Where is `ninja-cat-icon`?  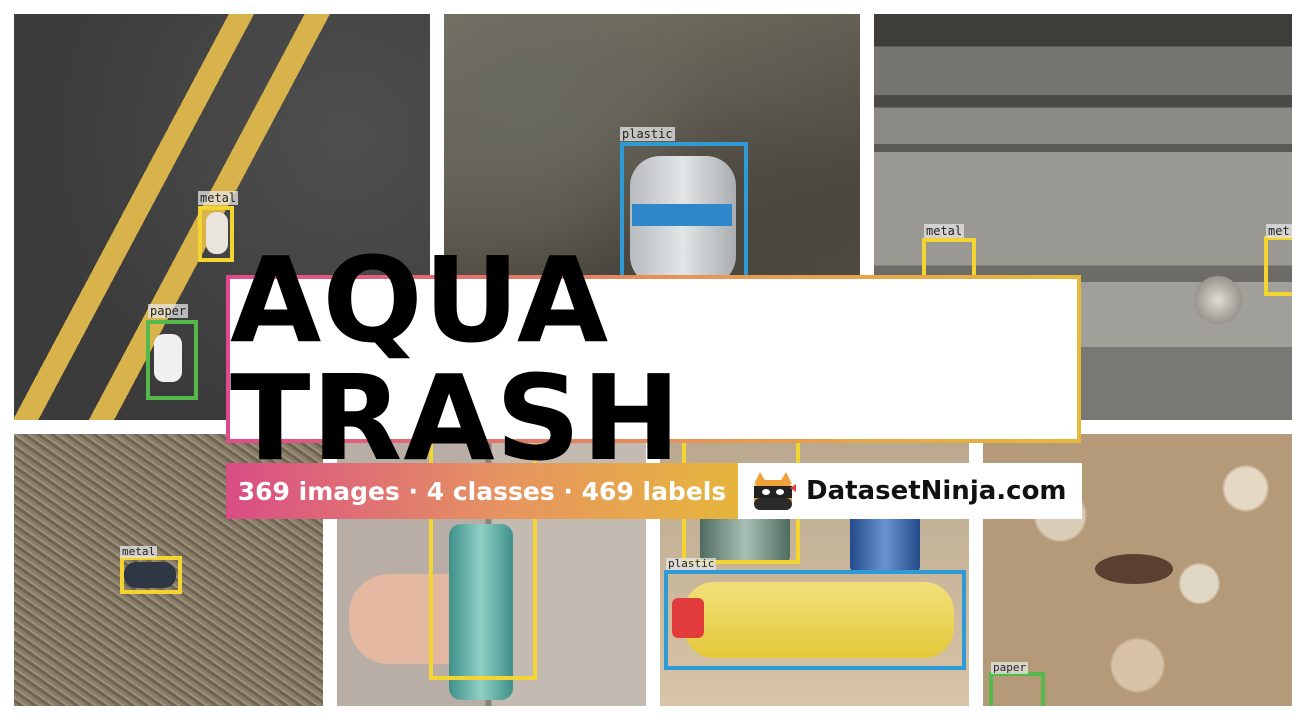 ninja-cat-icon is located at coordinates (773, 491).